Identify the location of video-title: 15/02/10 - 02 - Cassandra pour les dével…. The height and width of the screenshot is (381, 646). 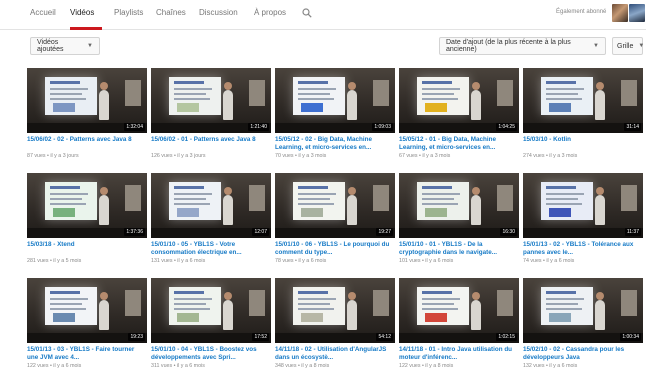
(583, 353).